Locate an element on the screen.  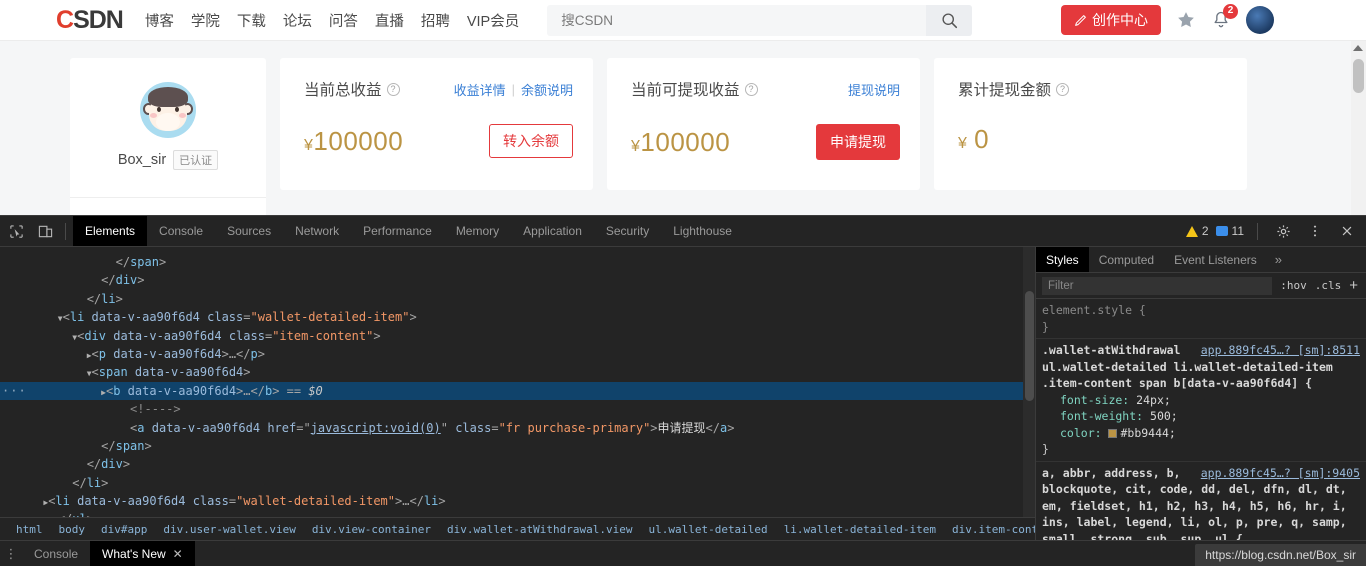
dom-scrollbar is located at coordinates (1029, 393).